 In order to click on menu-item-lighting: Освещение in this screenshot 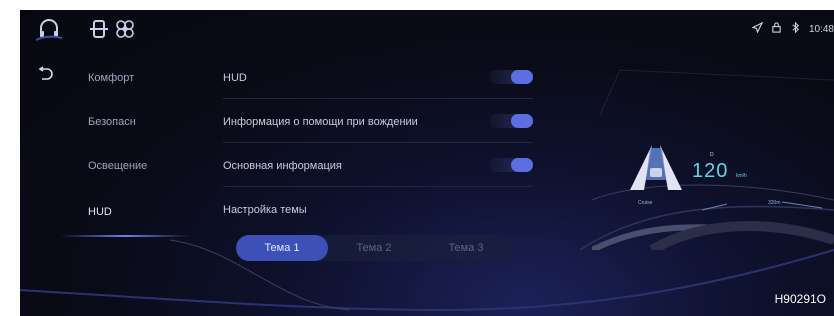, I will do `click(117, 166)`.